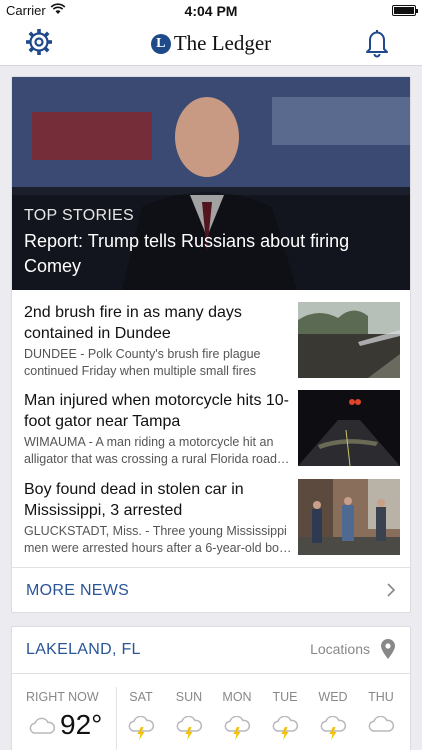 The height and width of the screenshot is (750, 422). Describe the element at coordinates (116, 718) in the screenshot. I see `weather-vertical-divider` at that location.